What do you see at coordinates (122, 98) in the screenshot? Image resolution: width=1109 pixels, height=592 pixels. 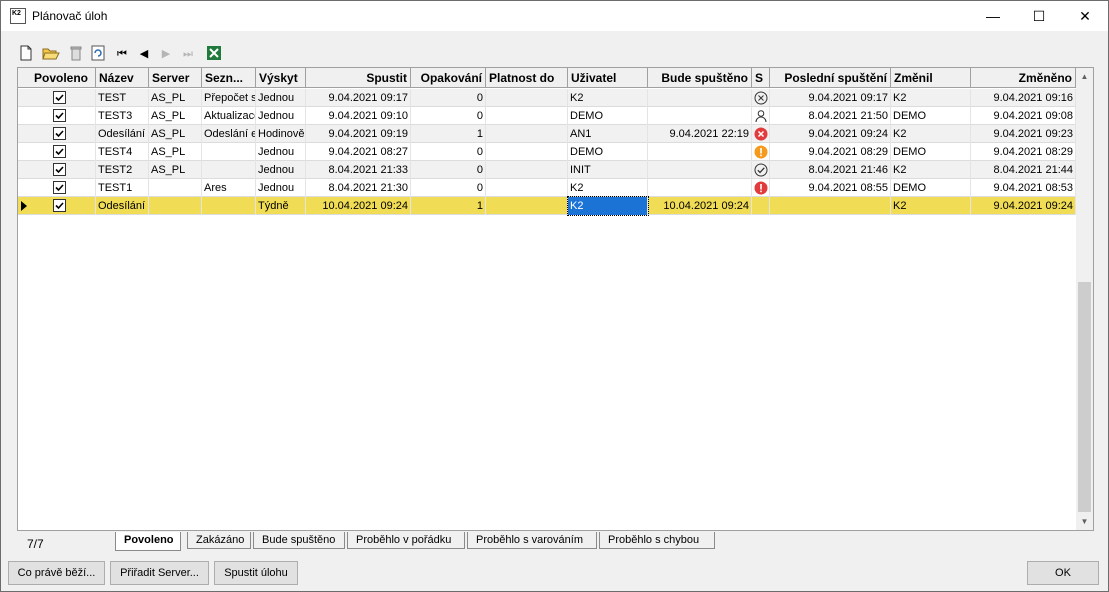 I see `col-nazev: TEST` at bounding box center [122, 98].